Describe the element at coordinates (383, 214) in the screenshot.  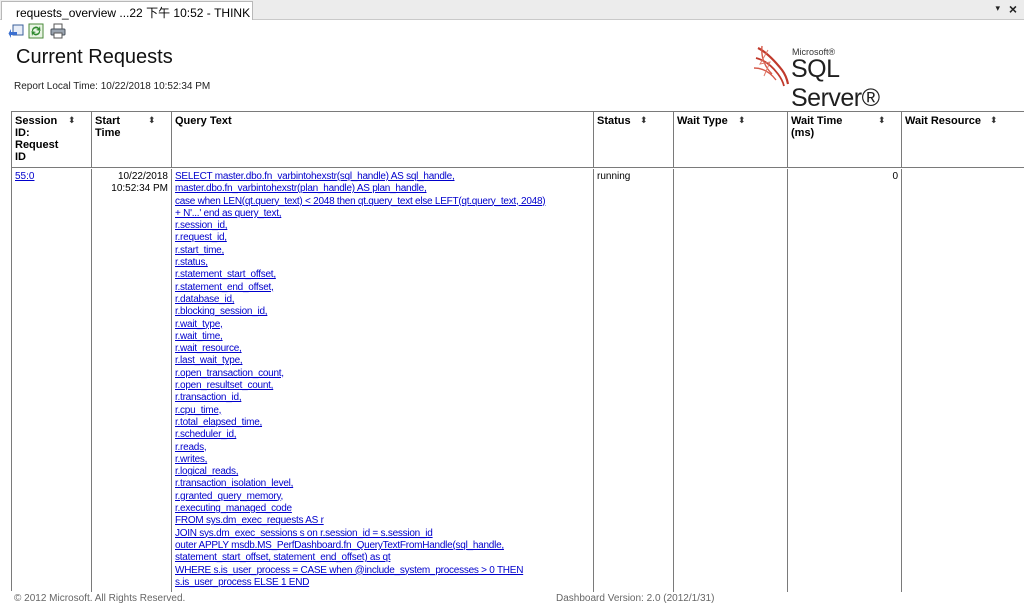
I see `query-text-line: + N'...' end as query_text,` at that location.